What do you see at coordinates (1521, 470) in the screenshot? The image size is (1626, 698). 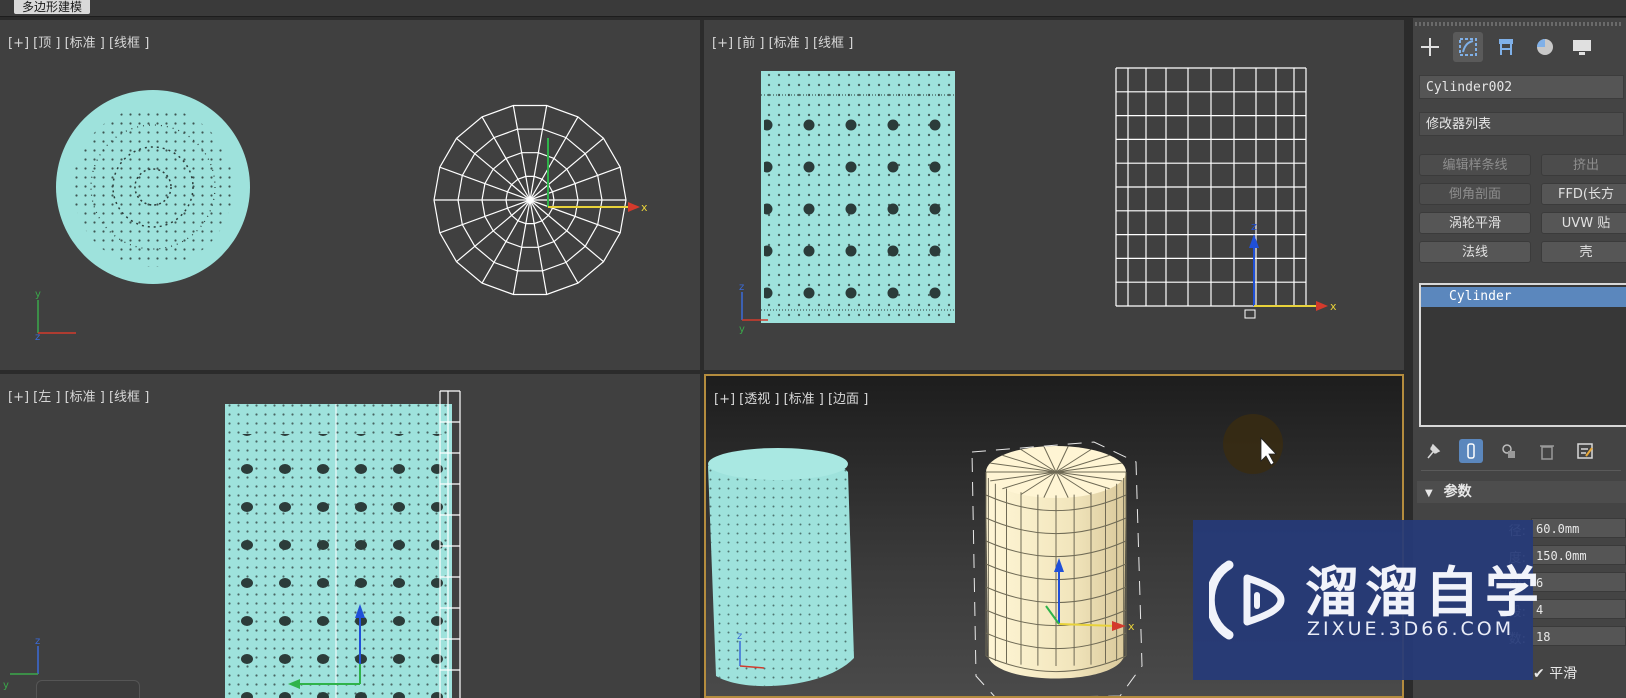 I see `panel-divider` at bounding box center [1521, 470].